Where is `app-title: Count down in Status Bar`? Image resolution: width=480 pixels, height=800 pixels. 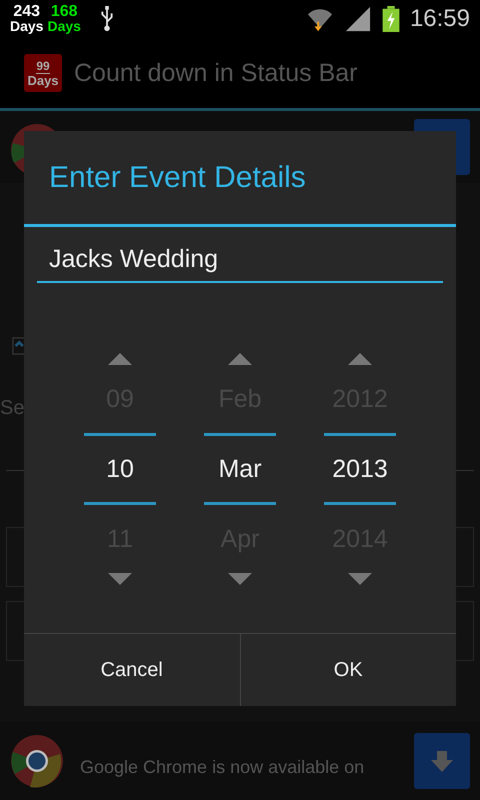 app-title: Count down in Status Bar is located at coordinates (216, 73).